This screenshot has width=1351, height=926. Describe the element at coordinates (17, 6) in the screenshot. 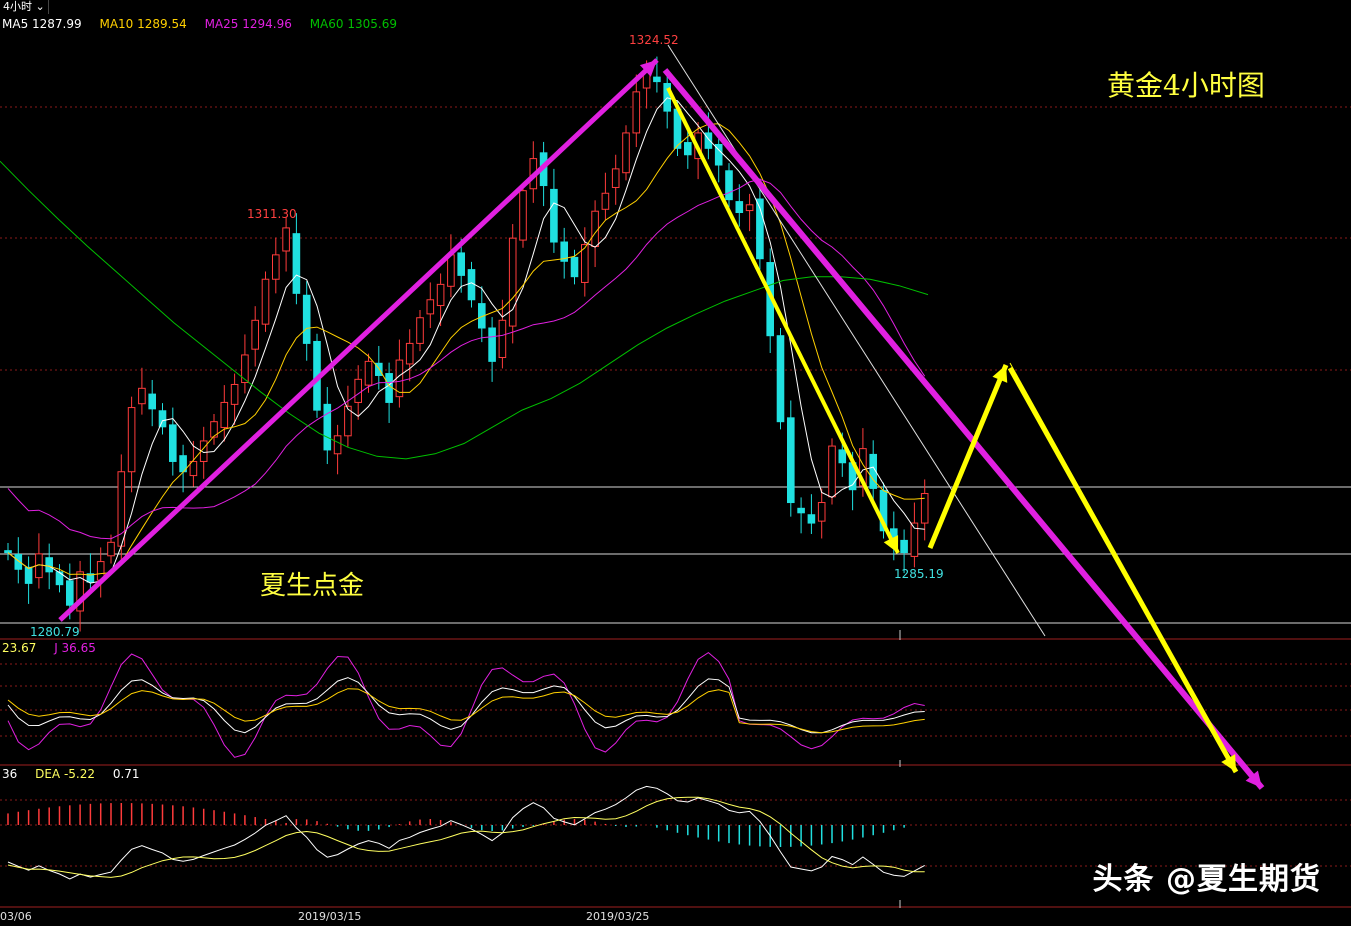

I see `period-label: 4小时` at that location.